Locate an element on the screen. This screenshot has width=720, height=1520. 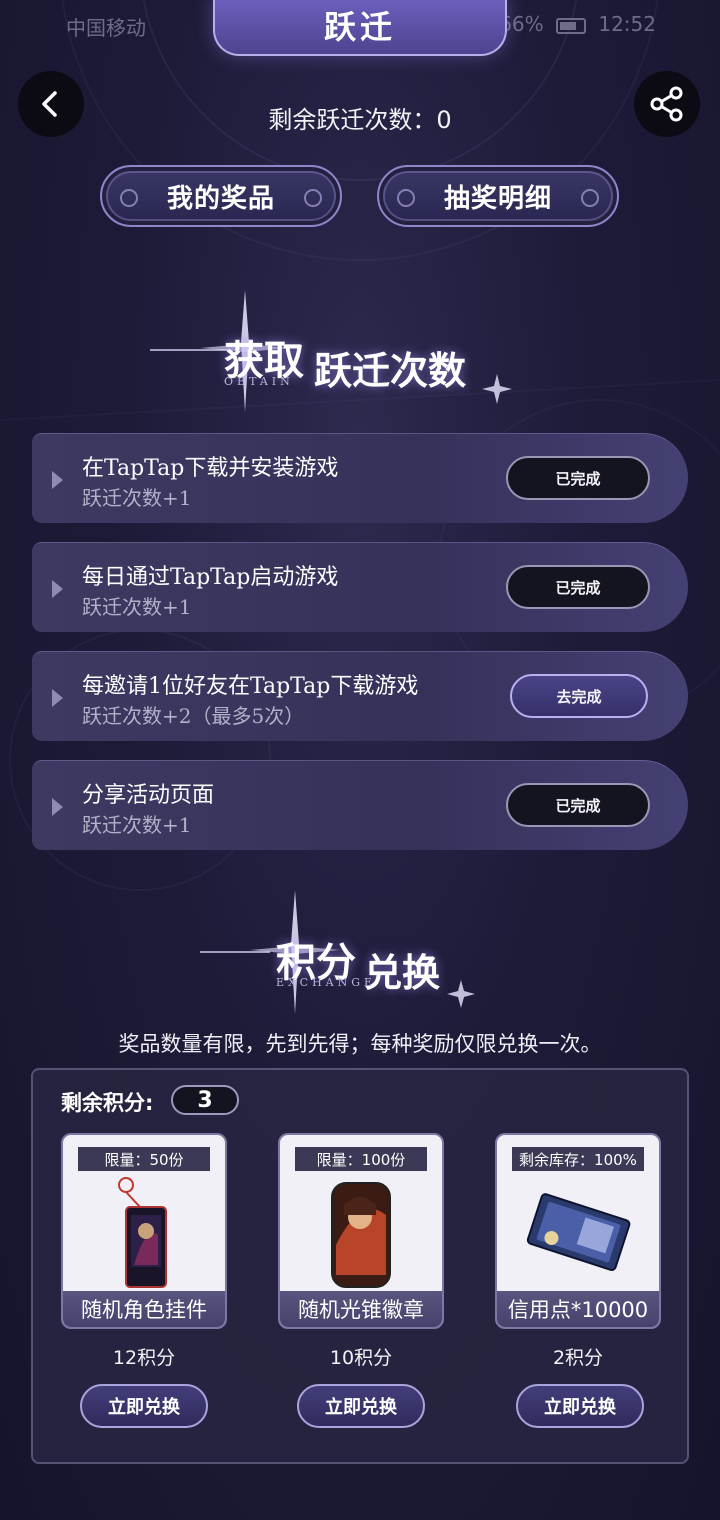
battery-icon is located at coordinates (571, 25).